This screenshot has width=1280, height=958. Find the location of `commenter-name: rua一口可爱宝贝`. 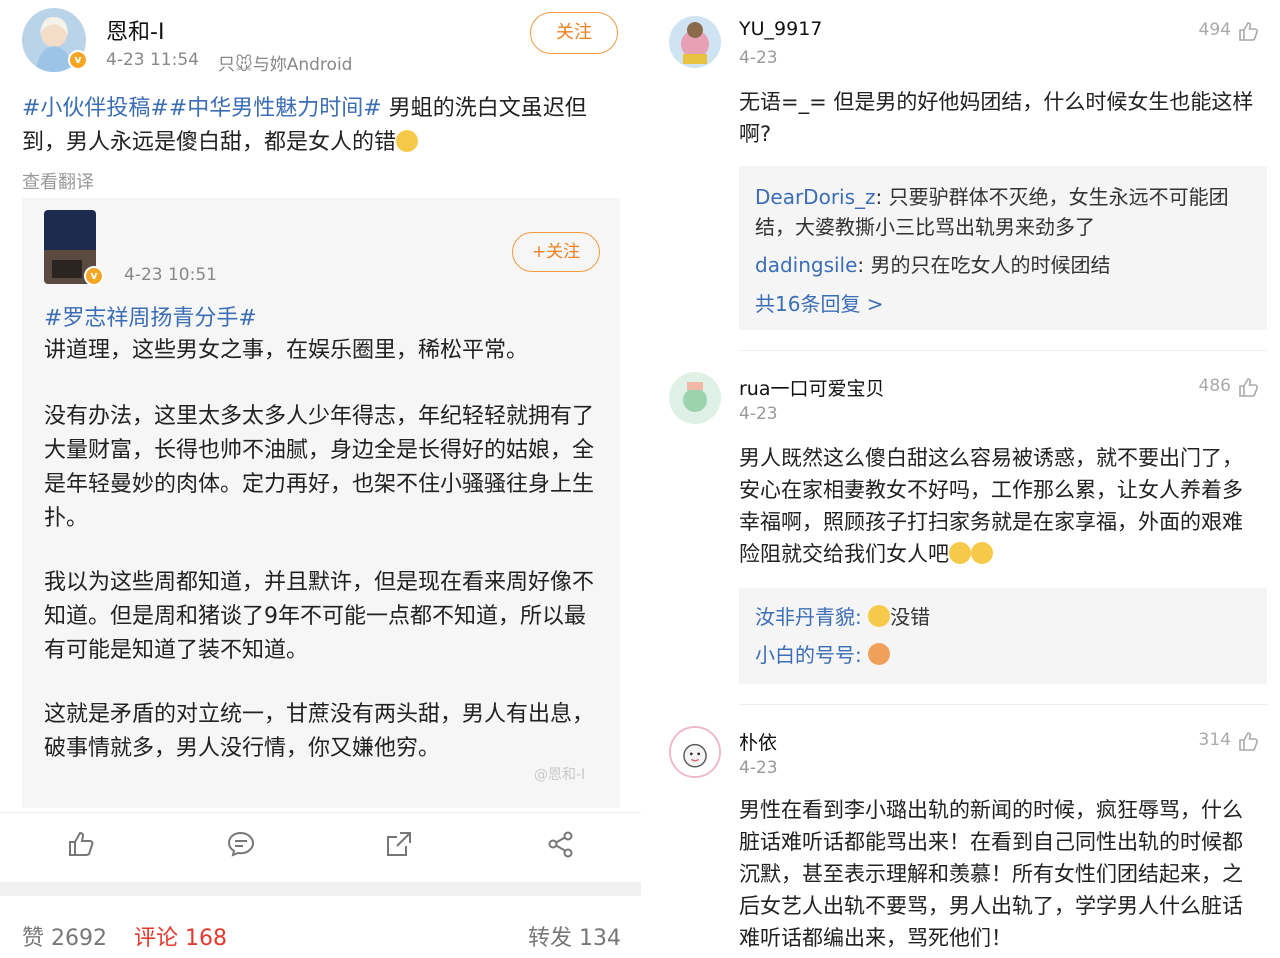

commenter-name: rua一口可爱宝贝 is located at coordinates (812, 387).